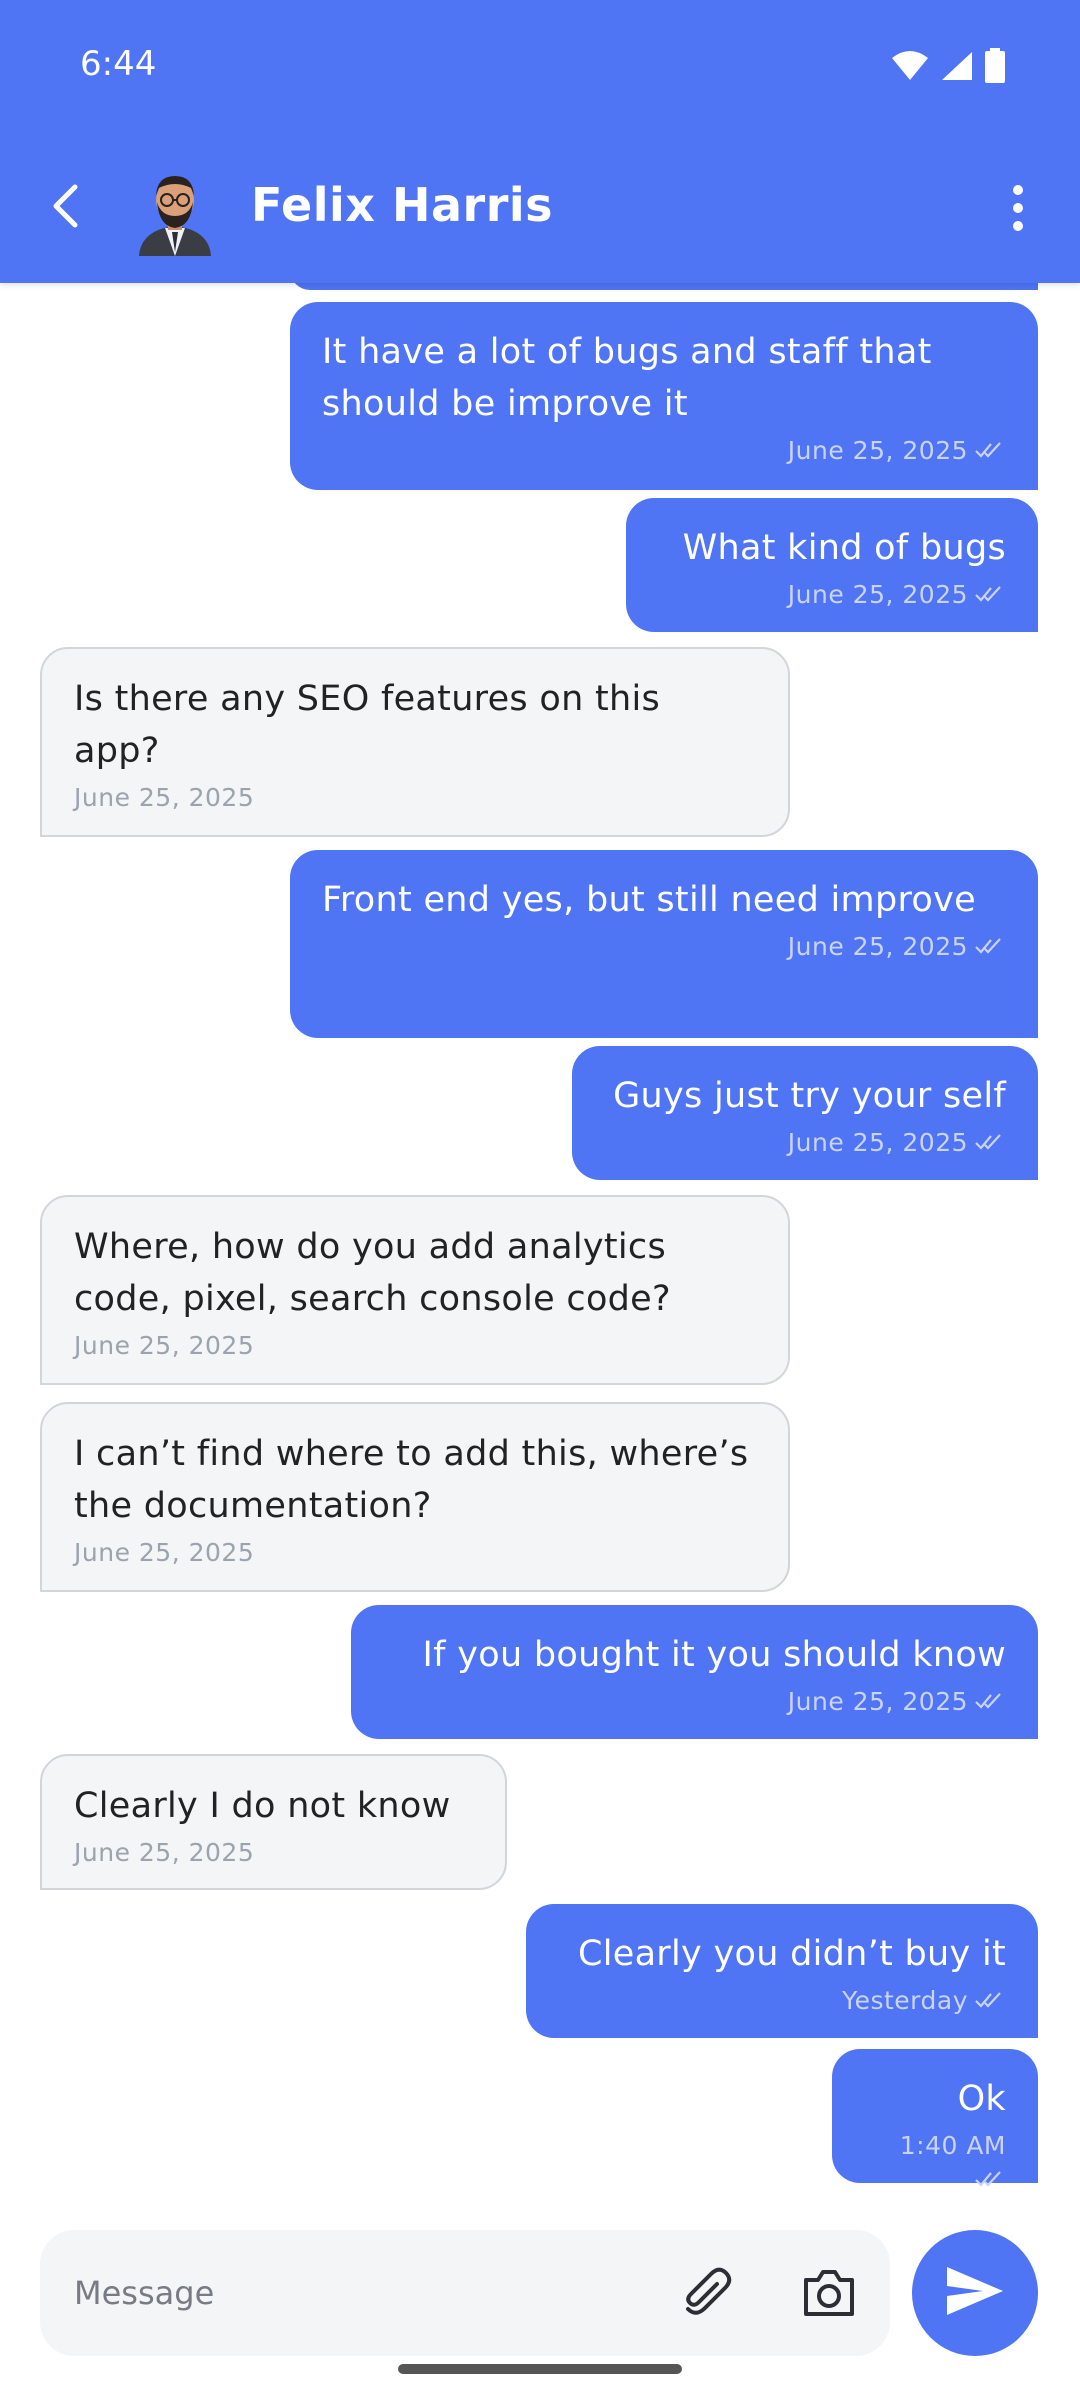 The image size is (1080, 2400). Describe the element at coordinates (706, 2297) in the screenshot. I see `paperclip-icon` at that location.